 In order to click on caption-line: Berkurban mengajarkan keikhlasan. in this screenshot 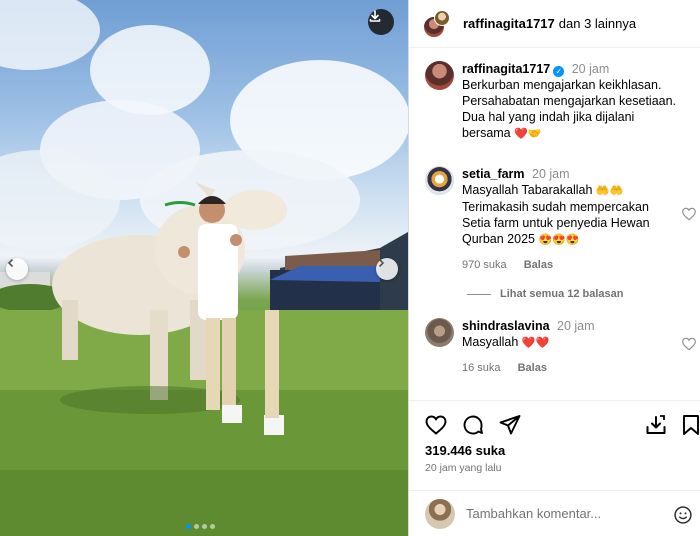, I will do `click(562, 85)`.